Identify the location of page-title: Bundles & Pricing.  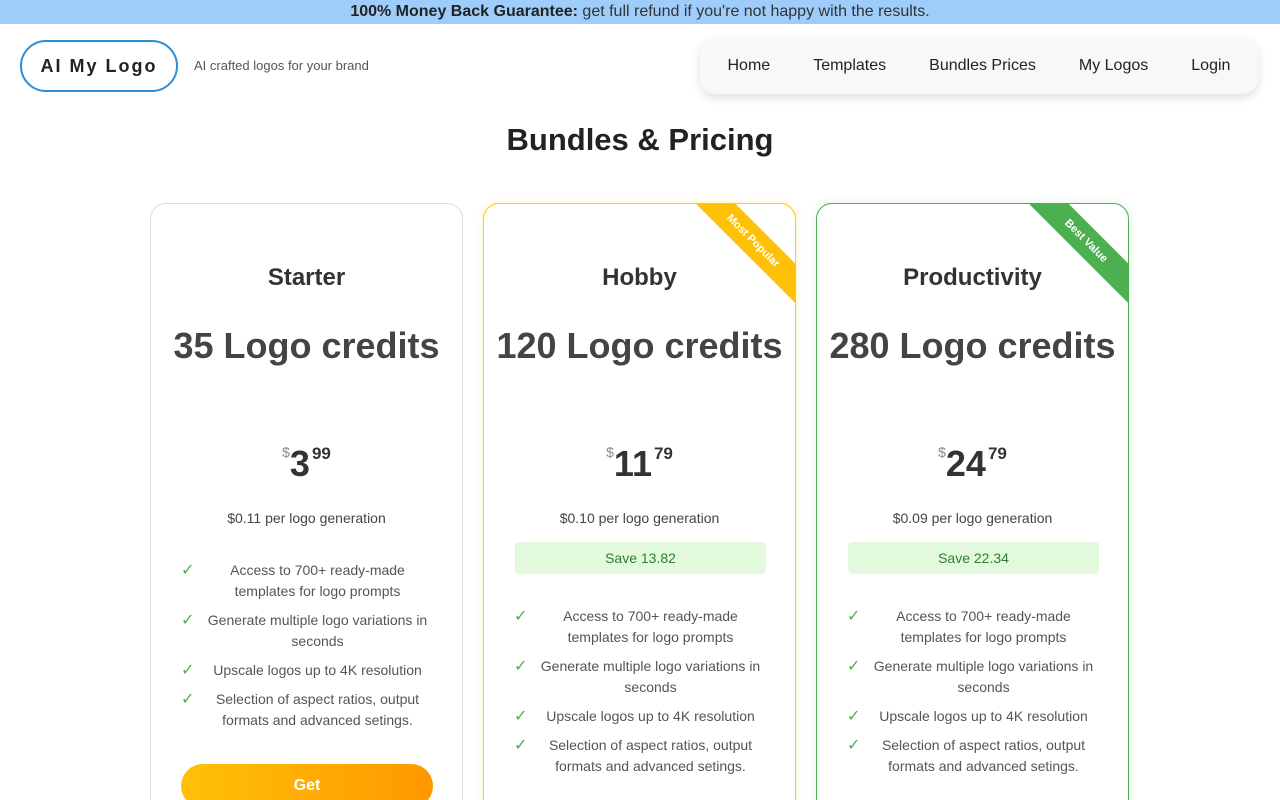
(640, 139).